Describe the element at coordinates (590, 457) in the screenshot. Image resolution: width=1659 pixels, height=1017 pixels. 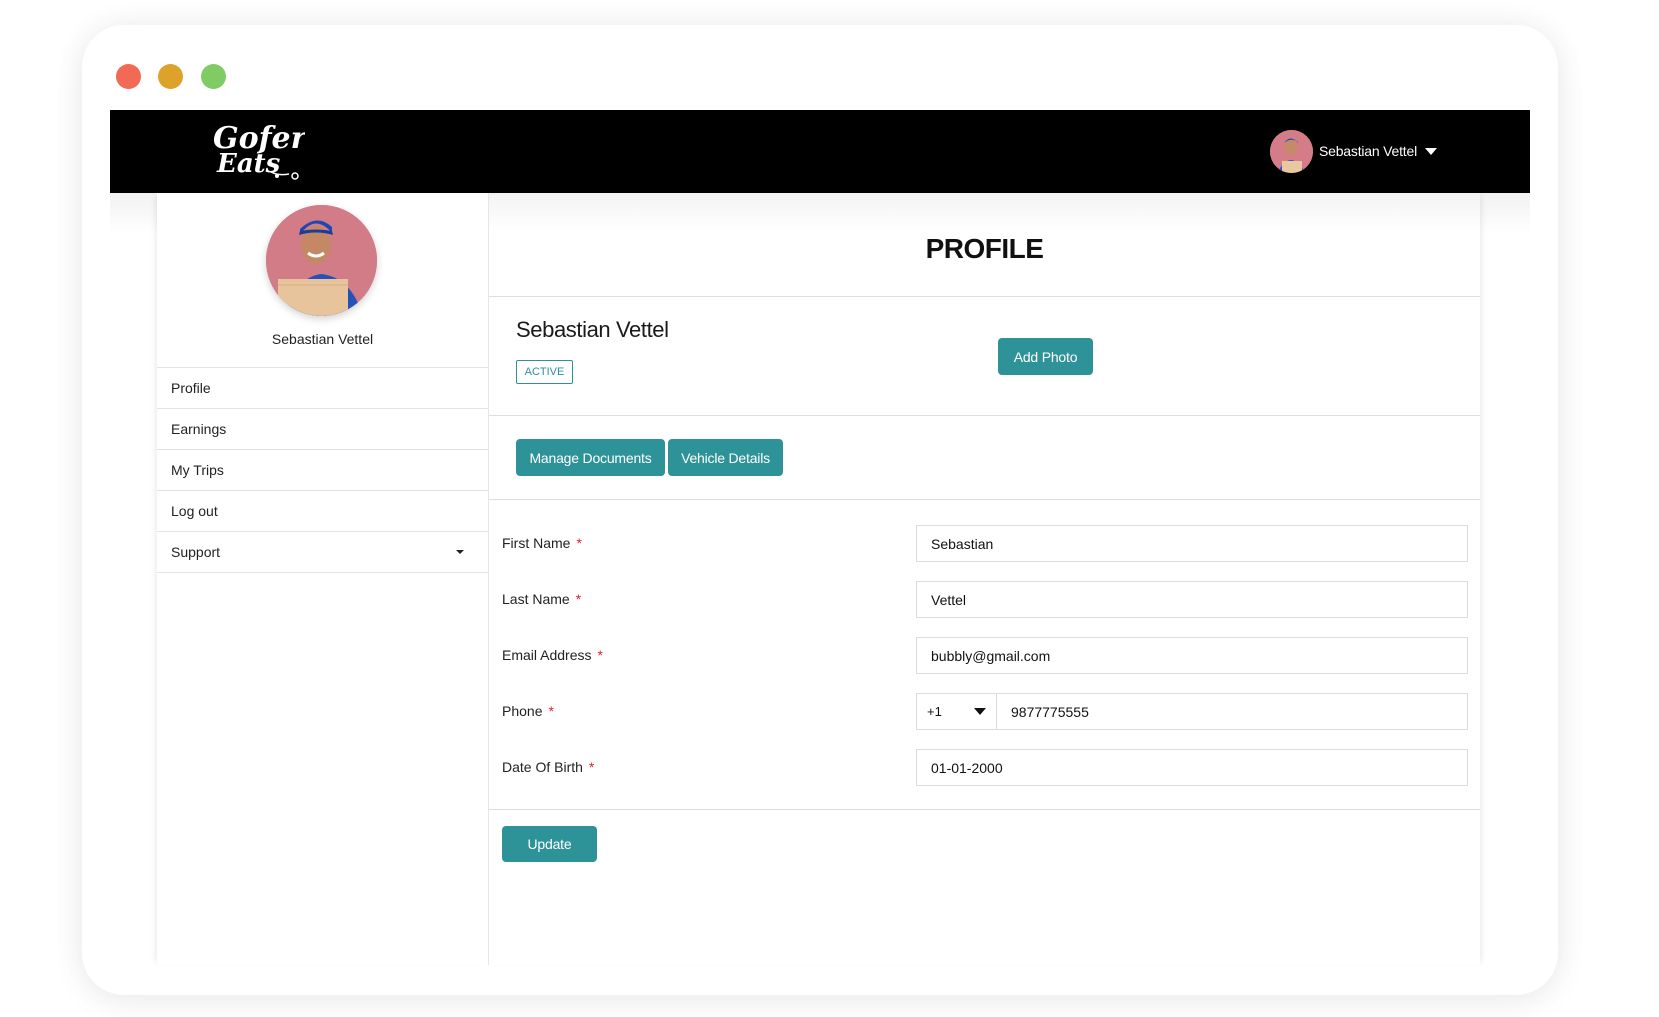
I see `manage-documents-button: Manage Documents` at that location.